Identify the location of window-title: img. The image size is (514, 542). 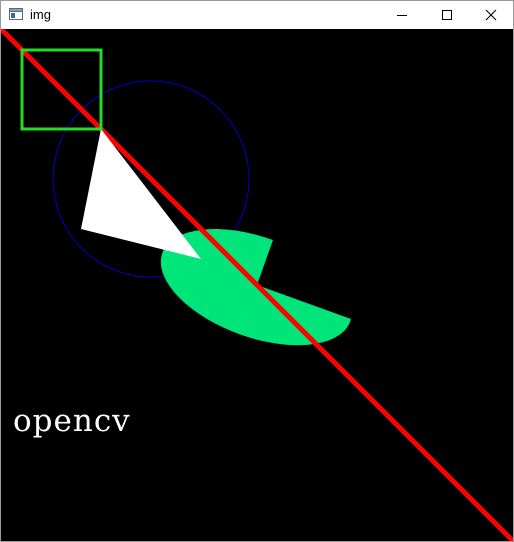
(40, 14).